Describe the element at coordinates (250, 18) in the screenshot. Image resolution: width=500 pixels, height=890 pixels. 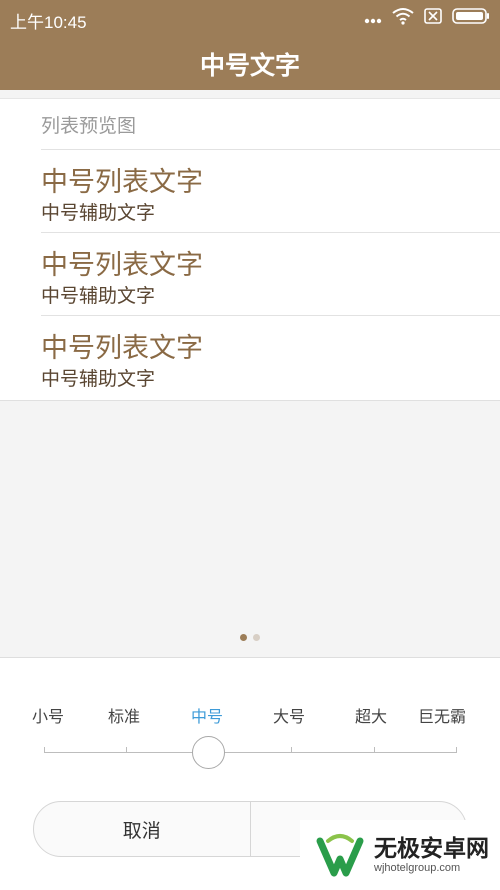
I see `status-bar: 上午10:45` at that location.